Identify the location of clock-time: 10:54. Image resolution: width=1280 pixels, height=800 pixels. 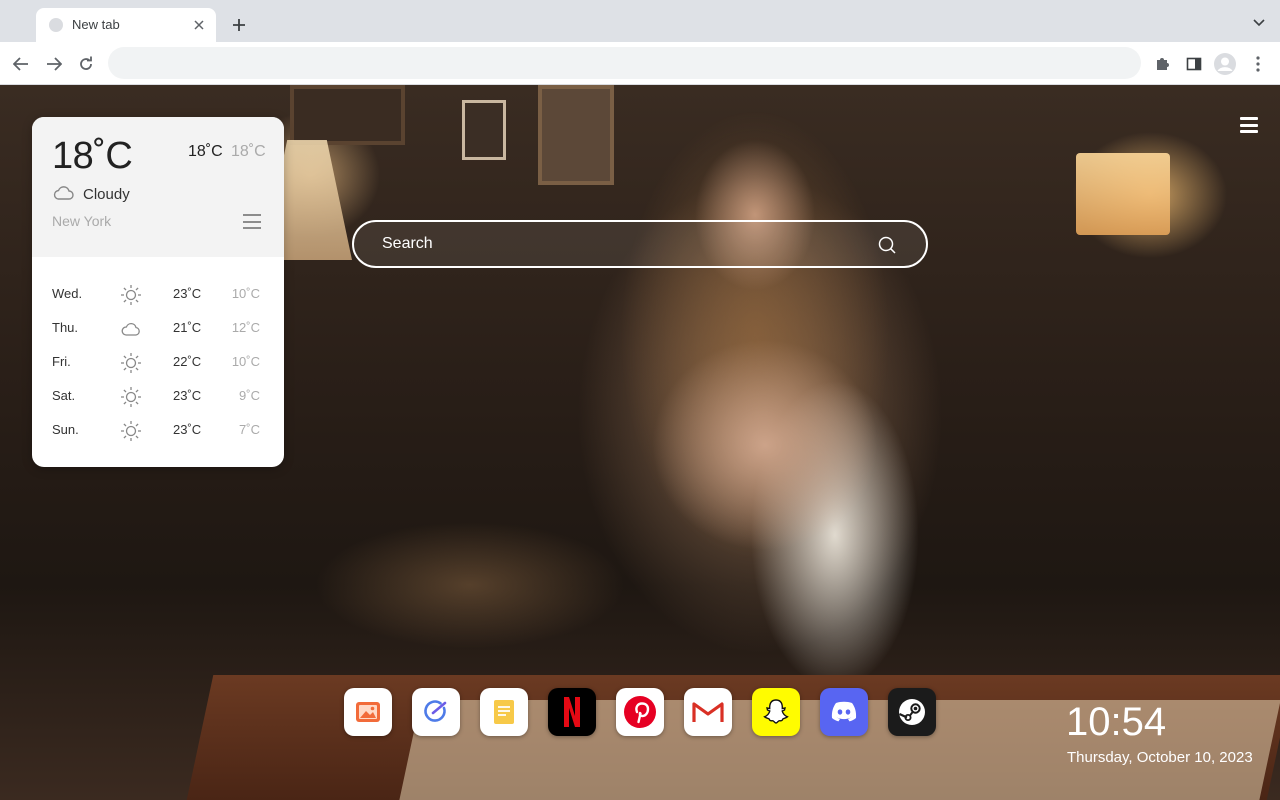
(1116, 722).